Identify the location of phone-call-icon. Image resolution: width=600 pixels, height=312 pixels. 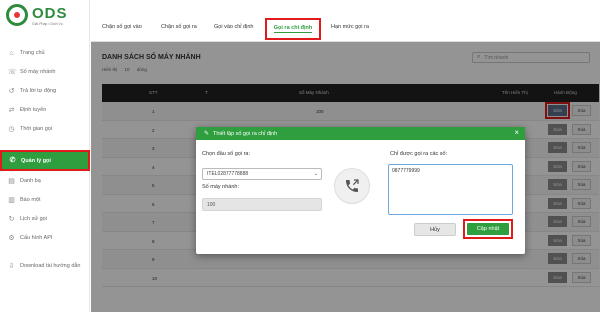
(352, 186).